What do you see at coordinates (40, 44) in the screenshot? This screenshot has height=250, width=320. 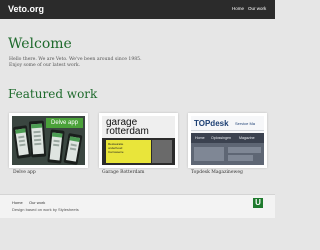 I see `page-title: Welcome` at bounding box center [40, 44].